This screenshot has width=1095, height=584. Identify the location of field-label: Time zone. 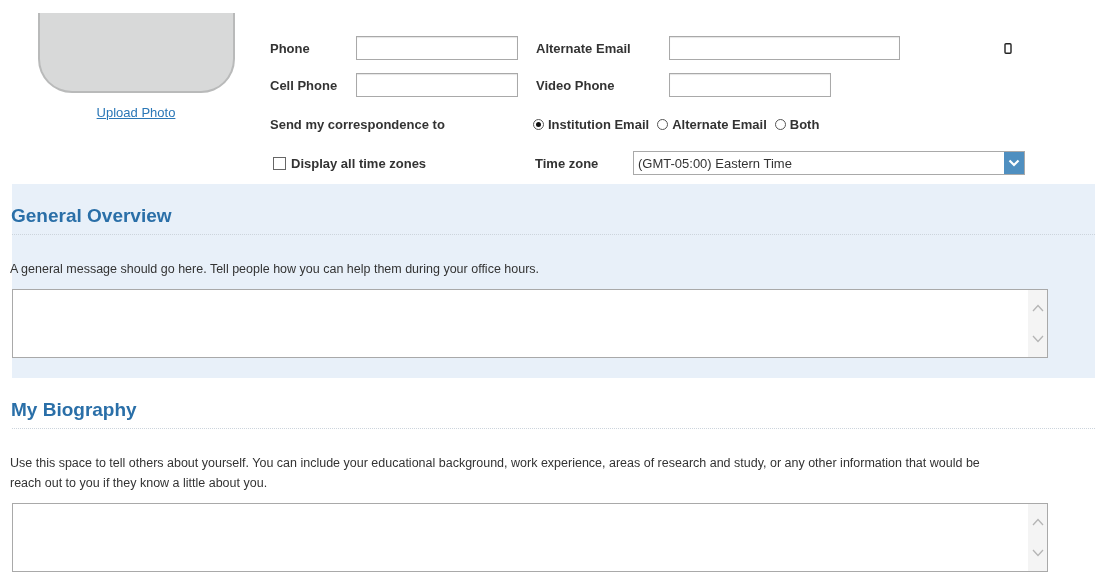
(567, 163).